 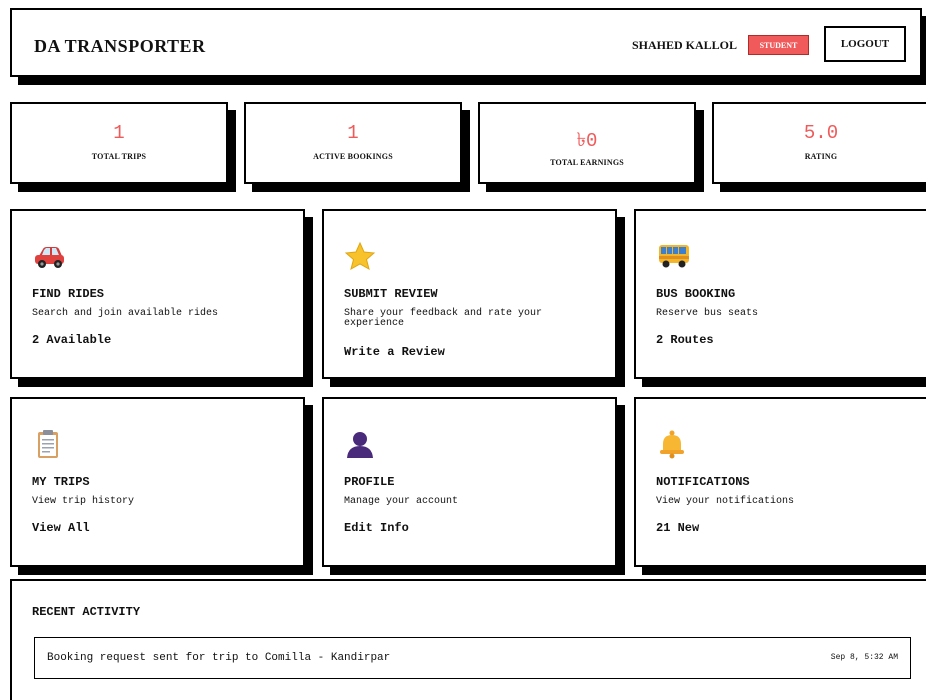 What do you see at coordinates (707, 313) in the screenshot?
I see `card-description: Reserve bus seats` at bounding box center [707, 313].